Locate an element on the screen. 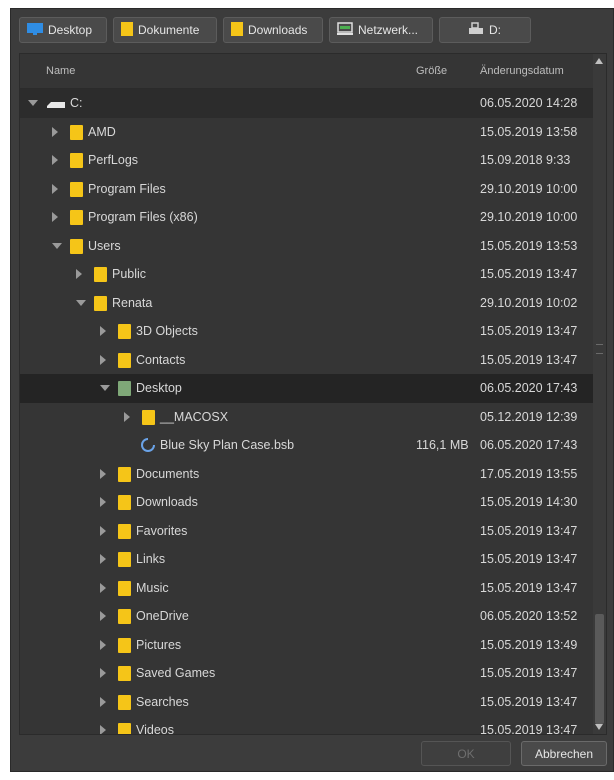 Image resolution: width=614 pixels, height=780 pixels. folder-row: 3D Objects 15.05.2019 13:47 is located at coordinates (313, 331).